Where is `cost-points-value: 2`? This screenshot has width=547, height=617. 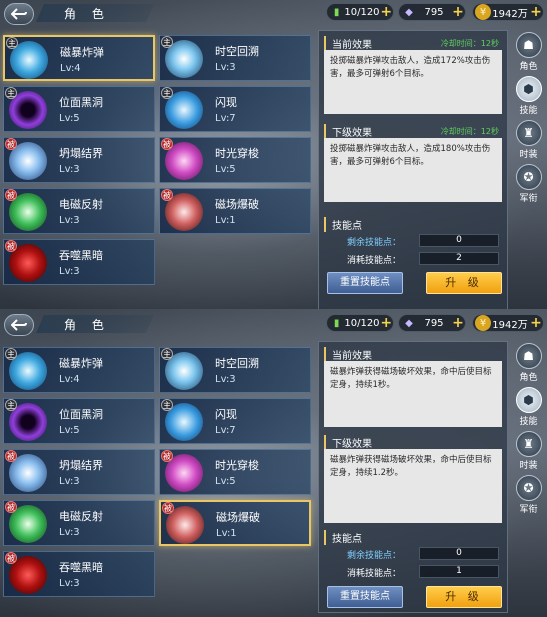
cost-points-value: 2 is located at coordinates (459, 258).